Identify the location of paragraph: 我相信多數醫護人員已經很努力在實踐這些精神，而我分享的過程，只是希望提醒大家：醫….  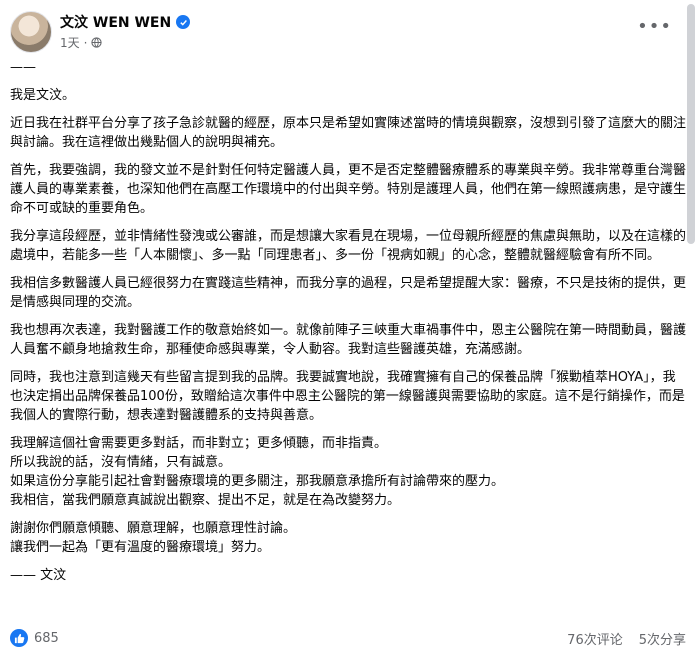
(348, 293).